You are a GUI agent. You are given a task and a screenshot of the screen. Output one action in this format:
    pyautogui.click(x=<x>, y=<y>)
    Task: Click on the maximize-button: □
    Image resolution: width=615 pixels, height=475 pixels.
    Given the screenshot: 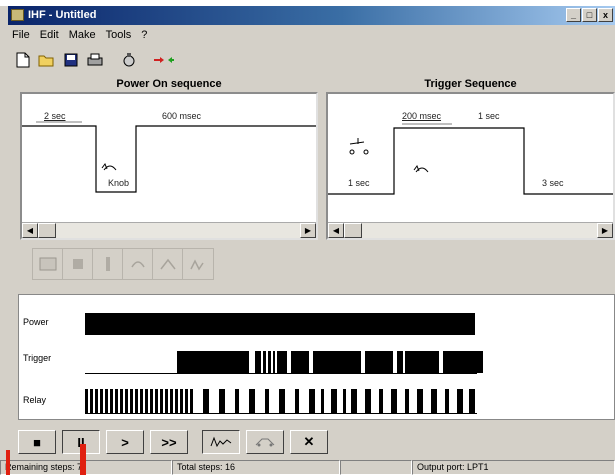 What is the action you would take?
    pyautogui.click(x=589, y=15)
    